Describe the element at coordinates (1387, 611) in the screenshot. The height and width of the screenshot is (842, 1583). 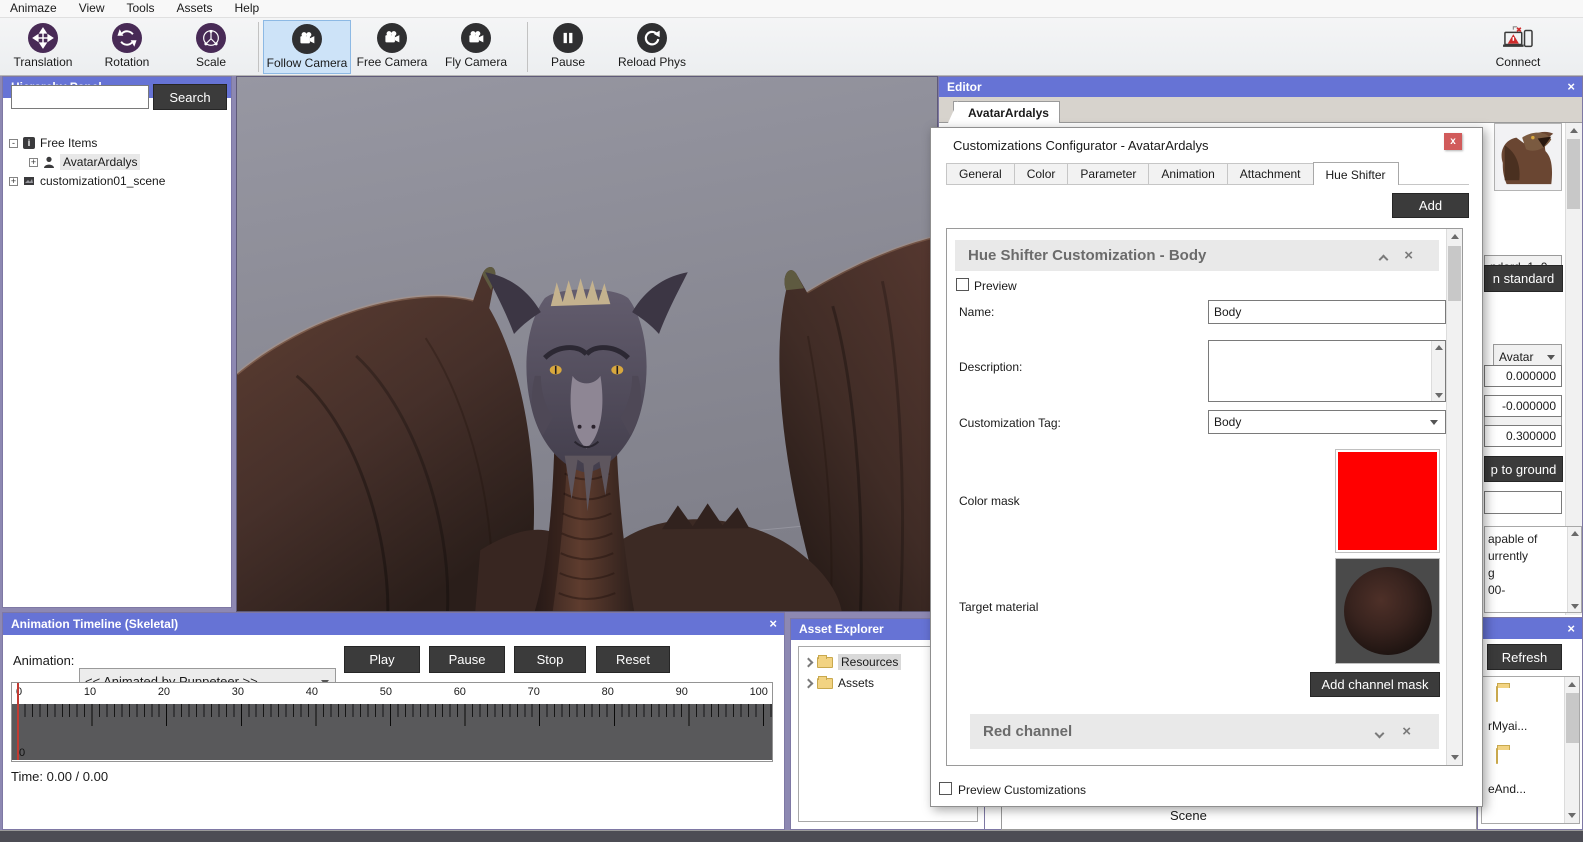
I see `target-material-preview` at that location.